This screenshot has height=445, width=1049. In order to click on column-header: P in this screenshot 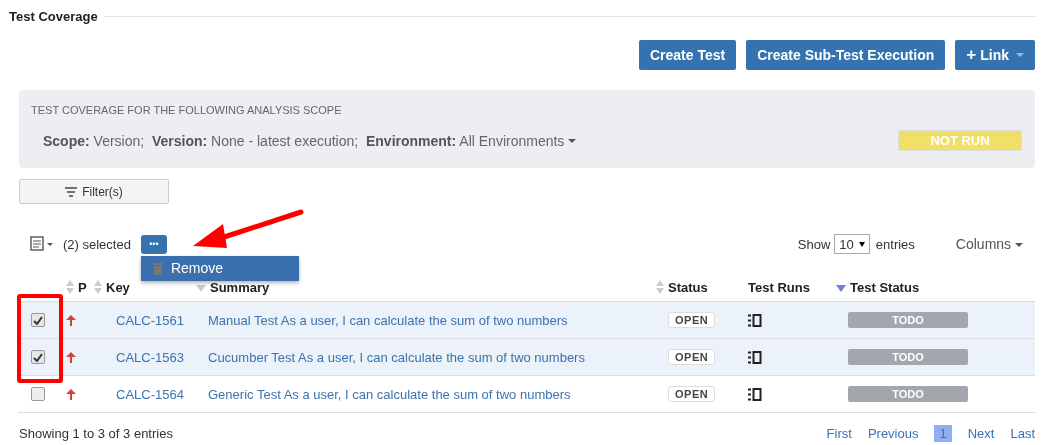, I will do `click(82, 287)`.